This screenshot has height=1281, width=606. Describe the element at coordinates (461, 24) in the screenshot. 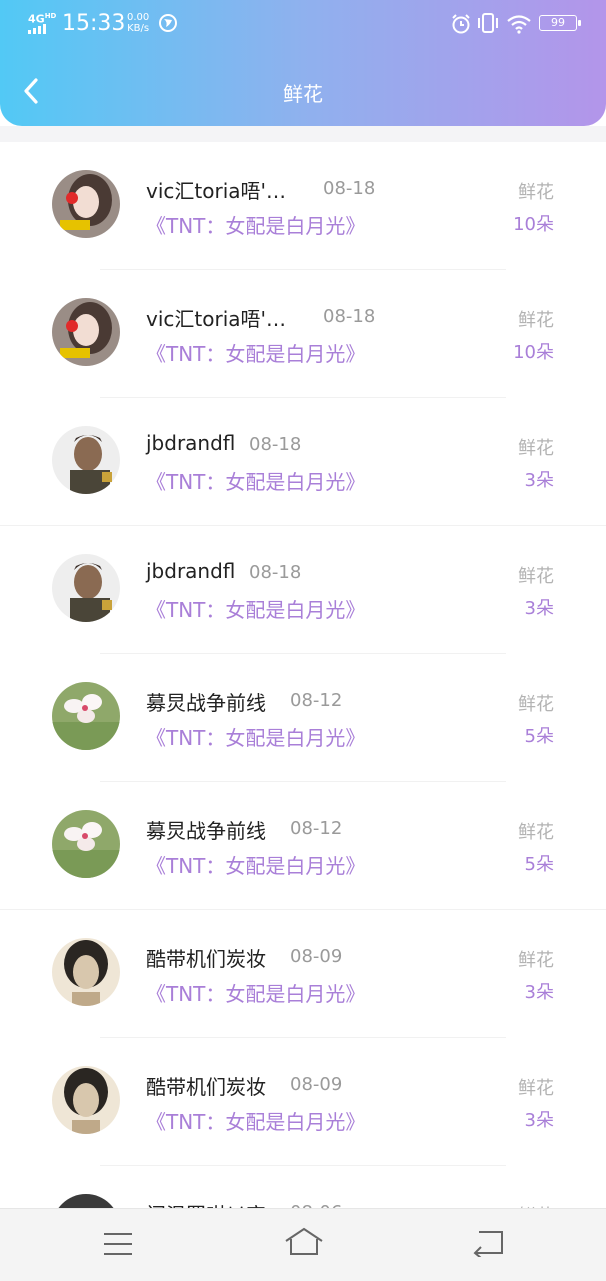

I see `alarm-icon` at that location.